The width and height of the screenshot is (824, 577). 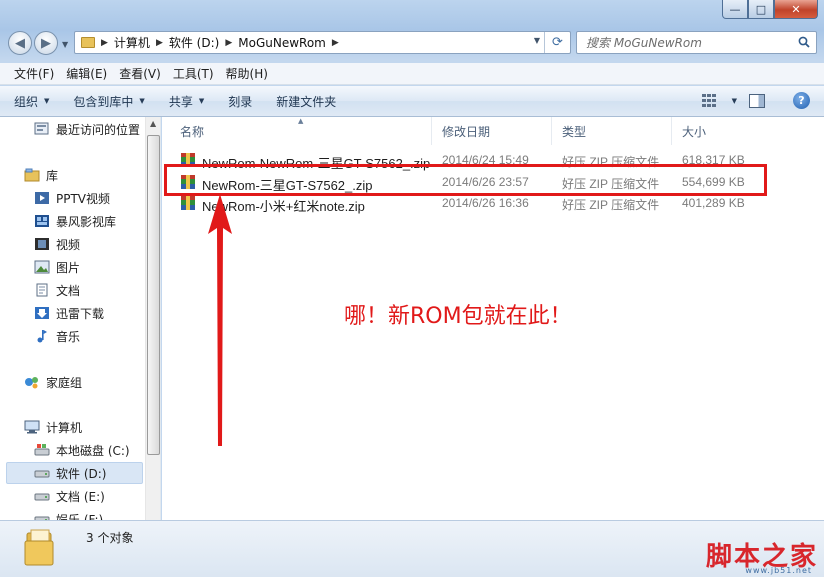 I want to click on nav-library-label: 迅雷下载, so click(x=80, y=313).